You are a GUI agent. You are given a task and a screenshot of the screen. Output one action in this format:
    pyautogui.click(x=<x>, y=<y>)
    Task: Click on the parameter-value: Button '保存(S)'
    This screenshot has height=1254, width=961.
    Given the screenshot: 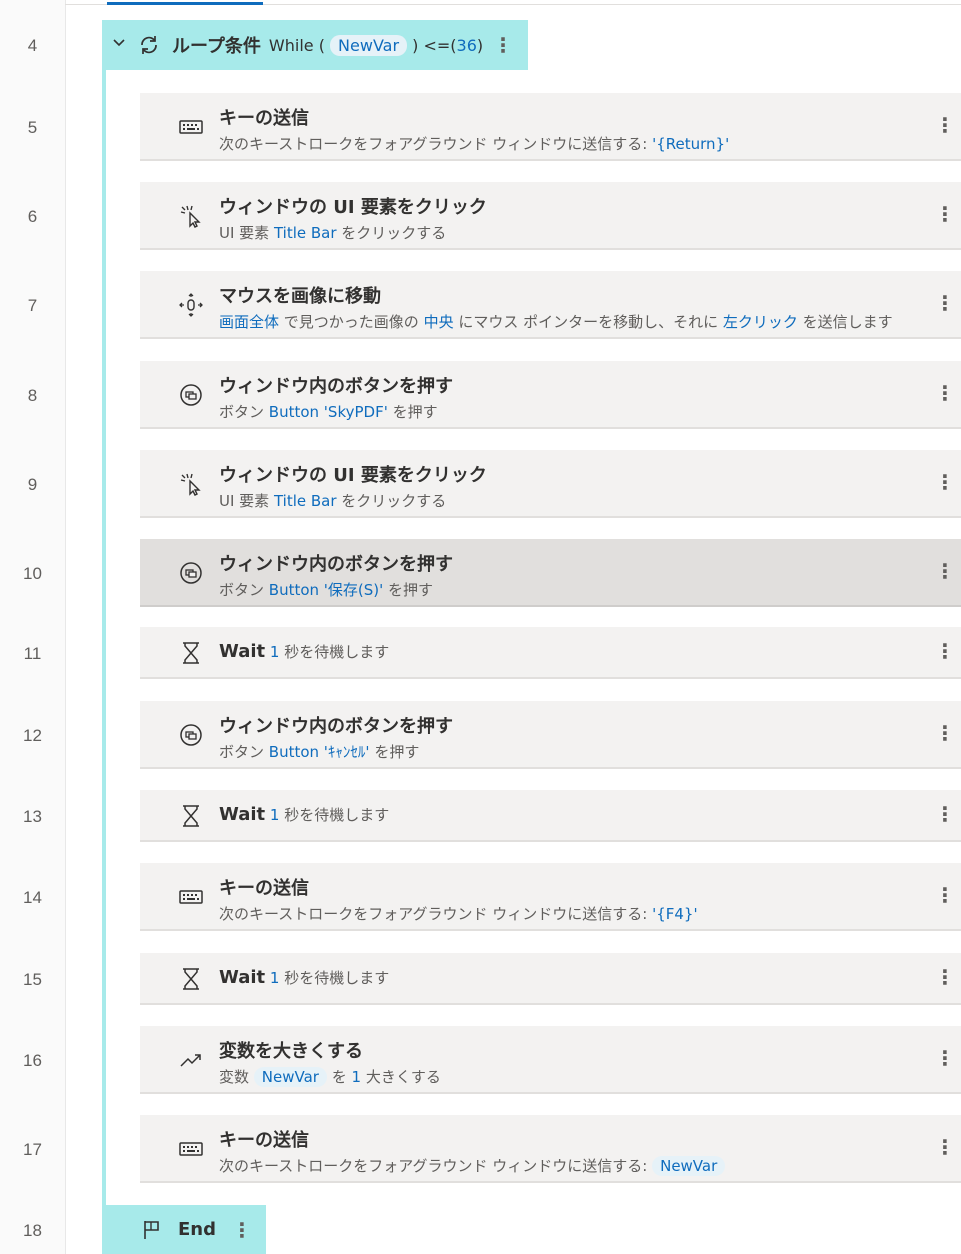 What is the action you would take?
    pyautogui.click(x=326, y=590)
    